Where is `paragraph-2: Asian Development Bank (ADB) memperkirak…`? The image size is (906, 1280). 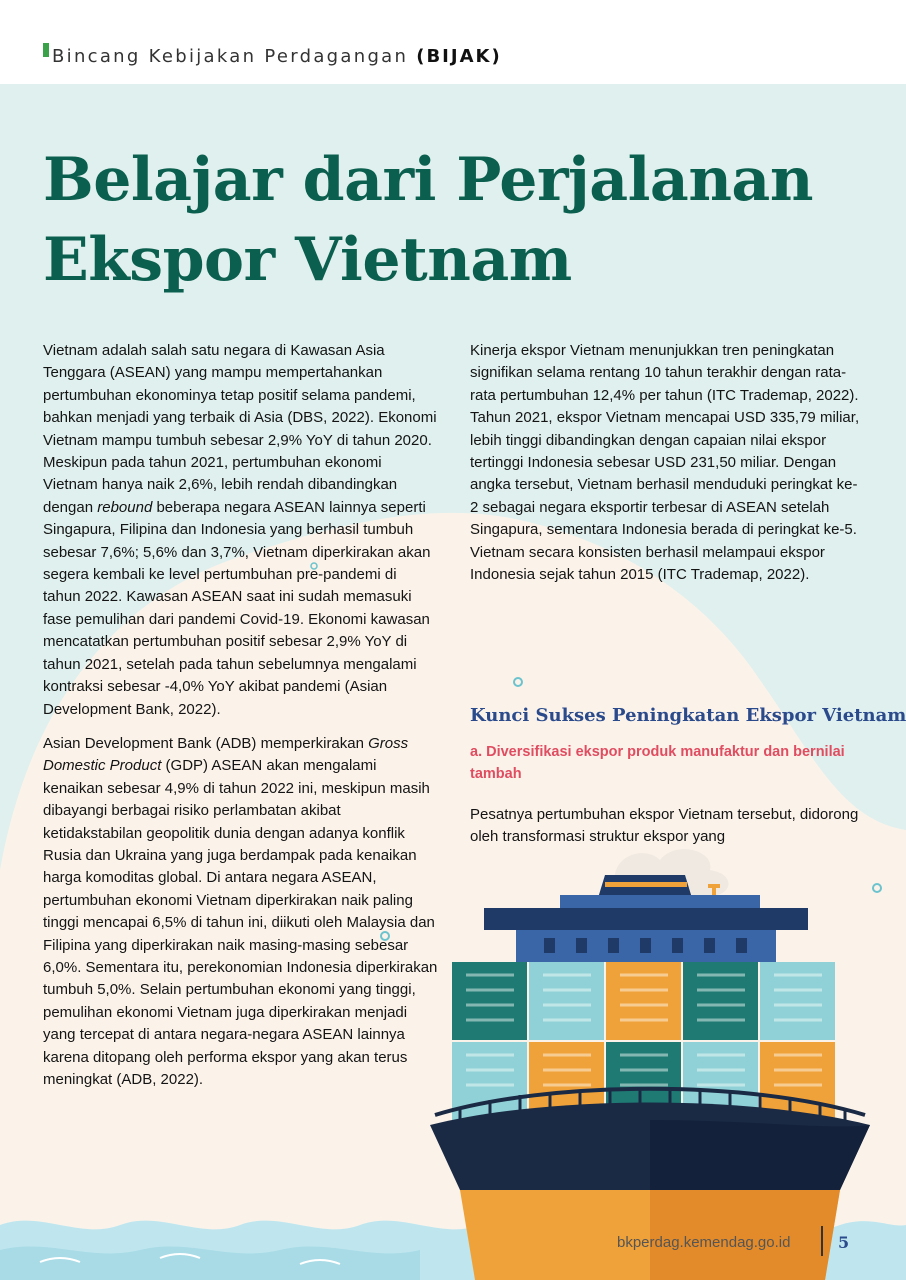 paragraph-2: Asian Development Bank (ADB) memperkirak… is located at coordinates (240, 912).